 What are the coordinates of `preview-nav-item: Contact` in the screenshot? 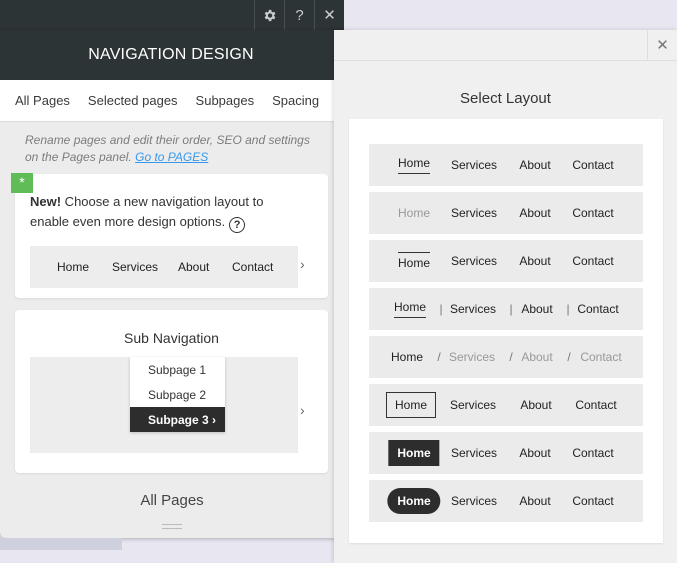 It's located at (253, 267).